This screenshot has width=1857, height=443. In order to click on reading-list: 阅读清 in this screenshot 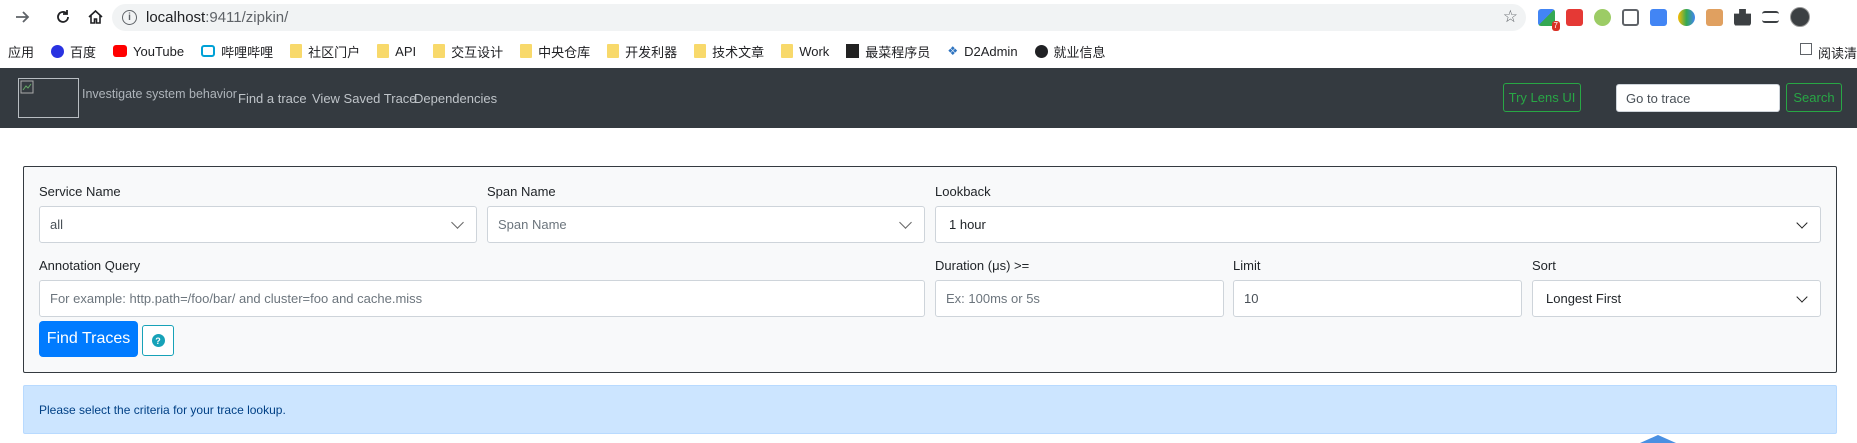, I will do `click(1828, 52)`.